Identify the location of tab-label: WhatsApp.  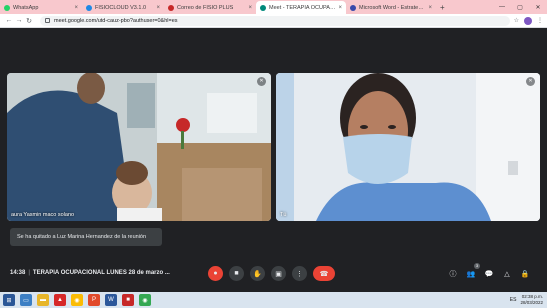
(26, 7).